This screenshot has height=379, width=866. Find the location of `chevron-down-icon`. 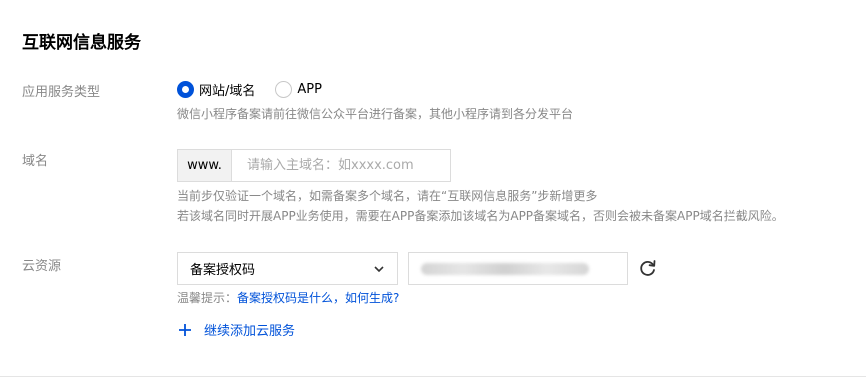

chevron-down-icon is located at coordinates (379, 268).